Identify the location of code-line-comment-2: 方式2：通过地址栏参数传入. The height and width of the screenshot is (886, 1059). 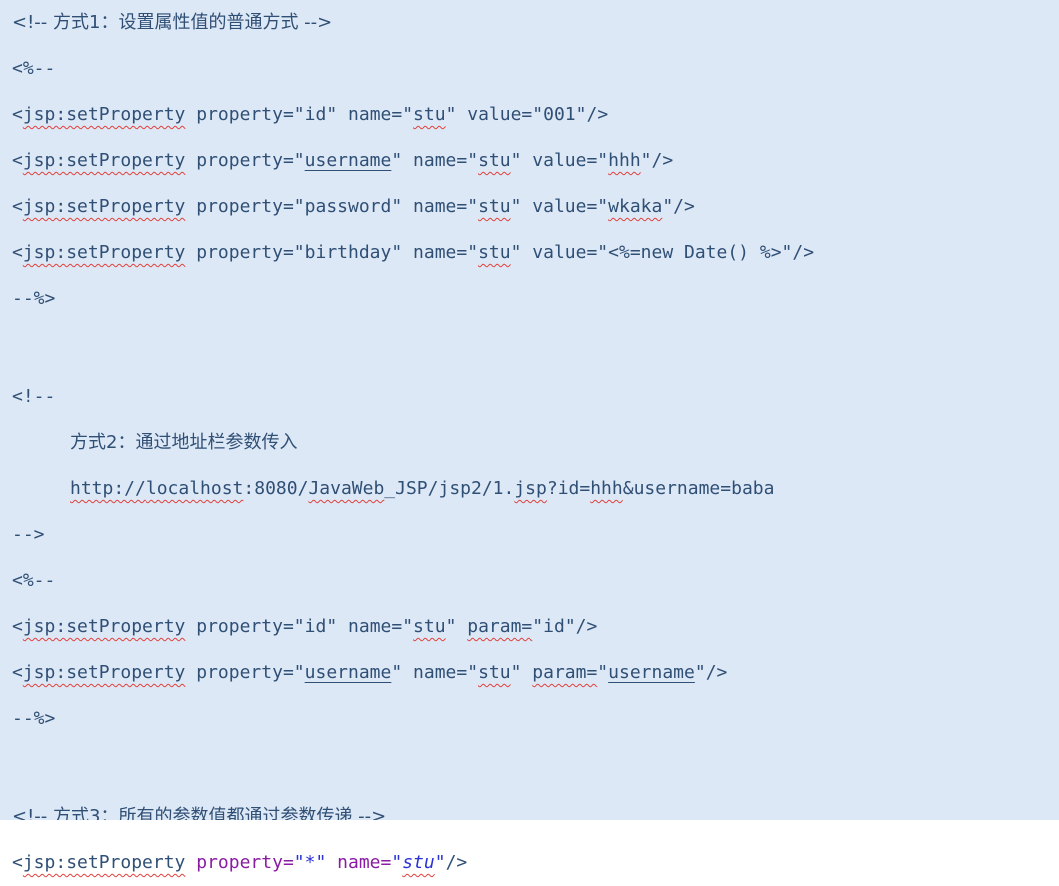
(532, 443).